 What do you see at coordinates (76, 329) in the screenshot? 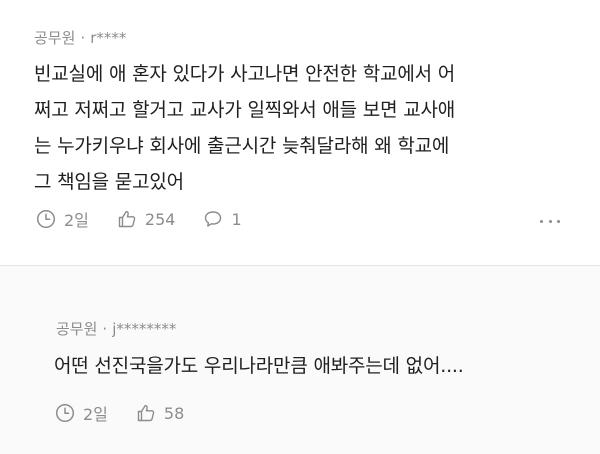
I see `reply-author: 공무원` at bounding box center [76, 329].